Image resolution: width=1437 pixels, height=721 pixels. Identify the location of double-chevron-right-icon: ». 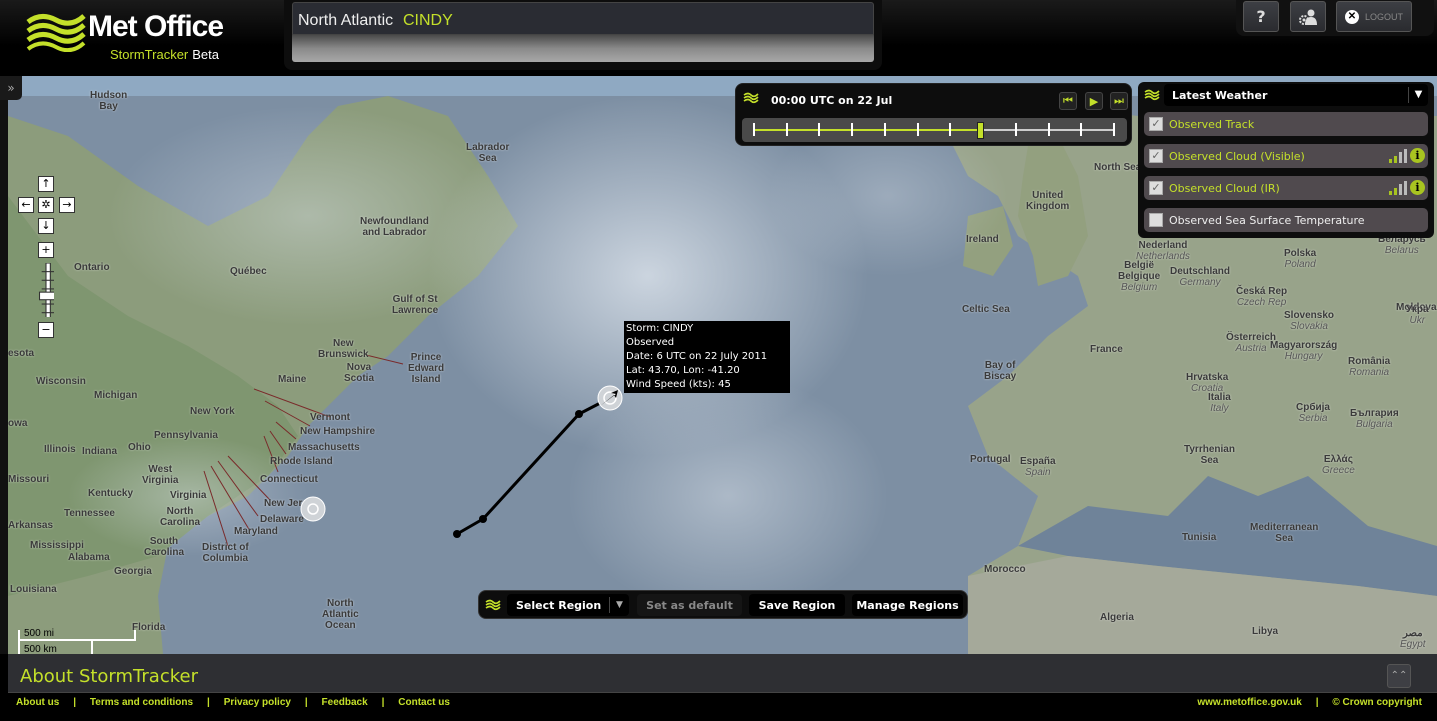
(11, 88).